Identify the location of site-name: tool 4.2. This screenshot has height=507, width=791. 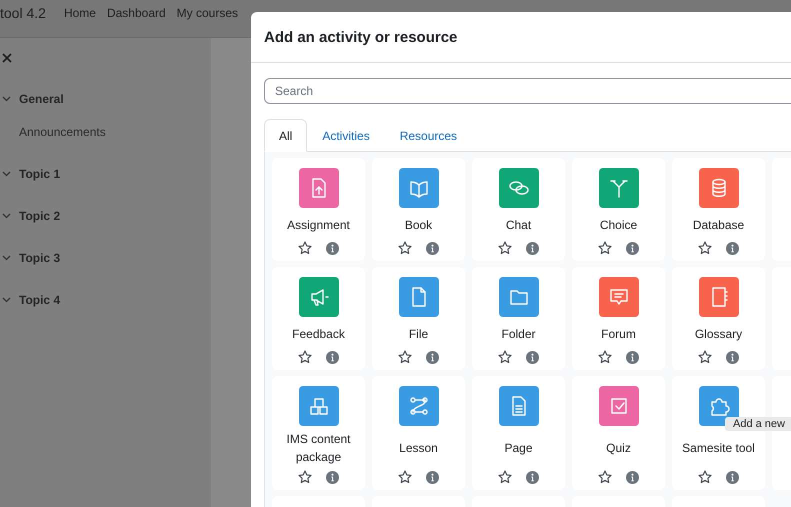
(23, 12).